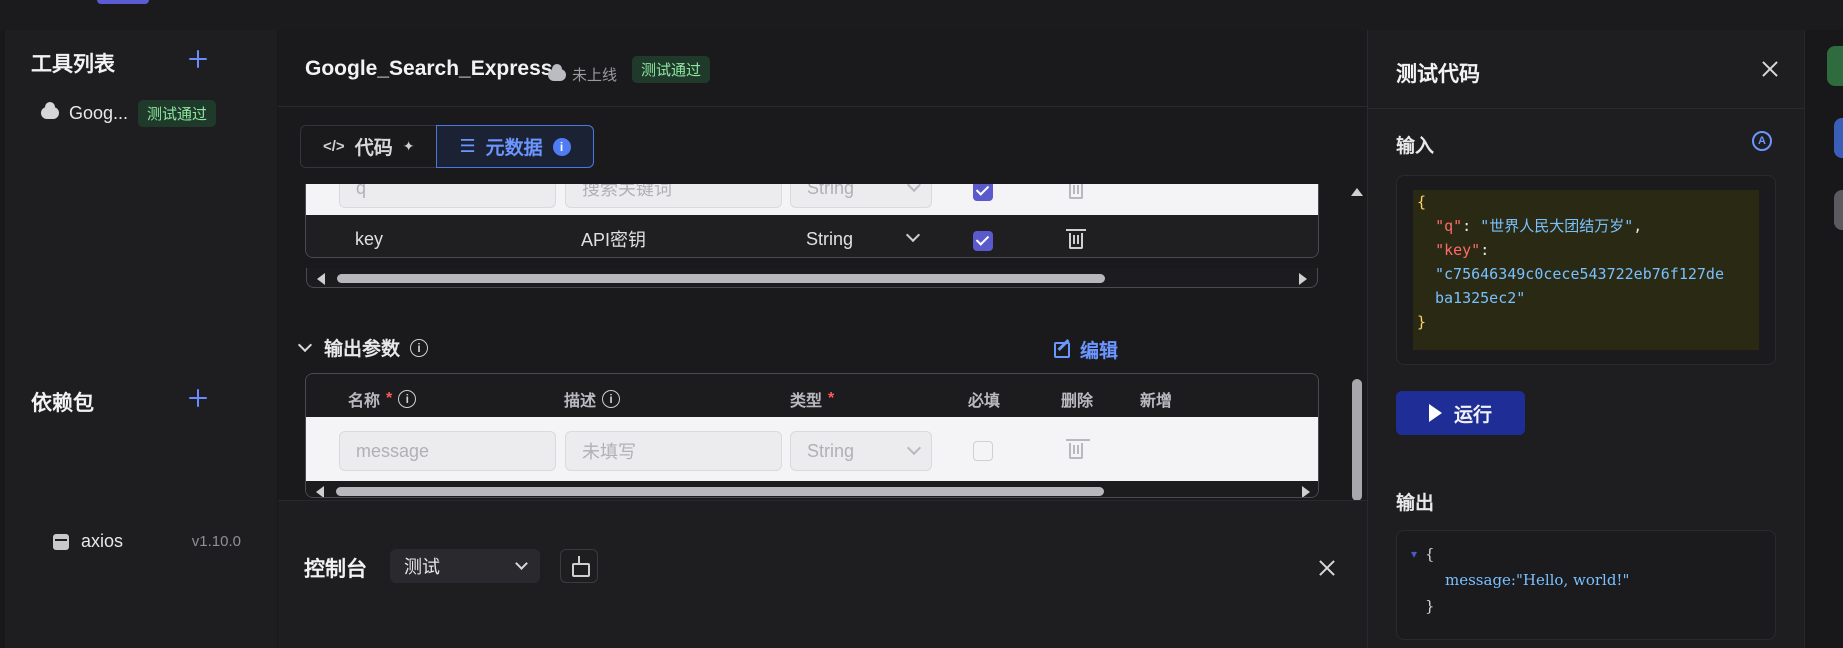 The width and height of the screenshot is (1843, 648). What do you see at coordinates (1357, 192) in the screenshot?
I see `scroll-up-arrow-icon` at bounding box center [1357, 192].